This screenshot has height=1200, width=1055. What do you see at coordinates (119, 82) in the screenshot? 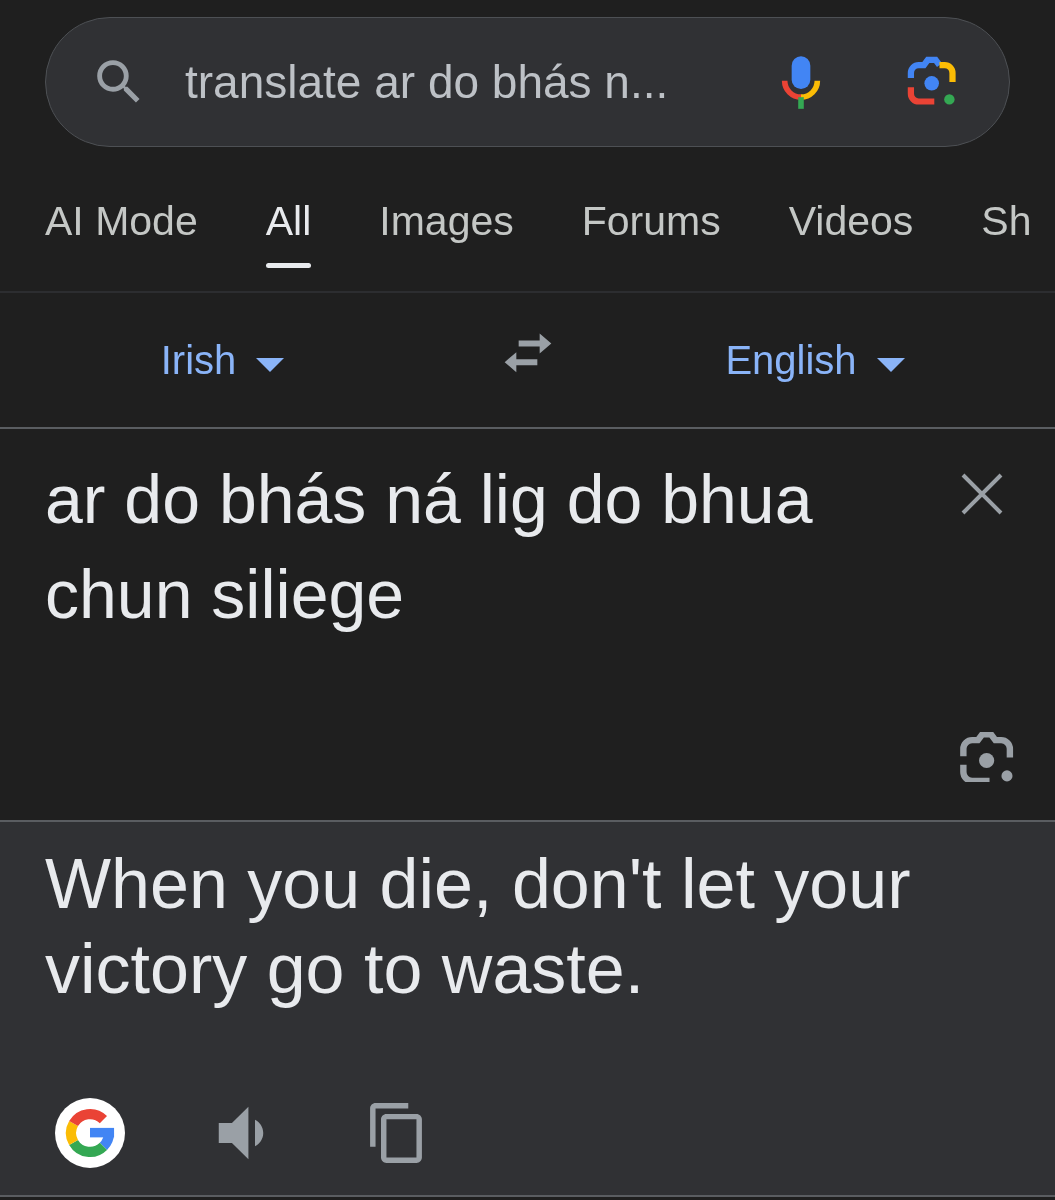
I see `search-icon` at bounding box center [119, 82].